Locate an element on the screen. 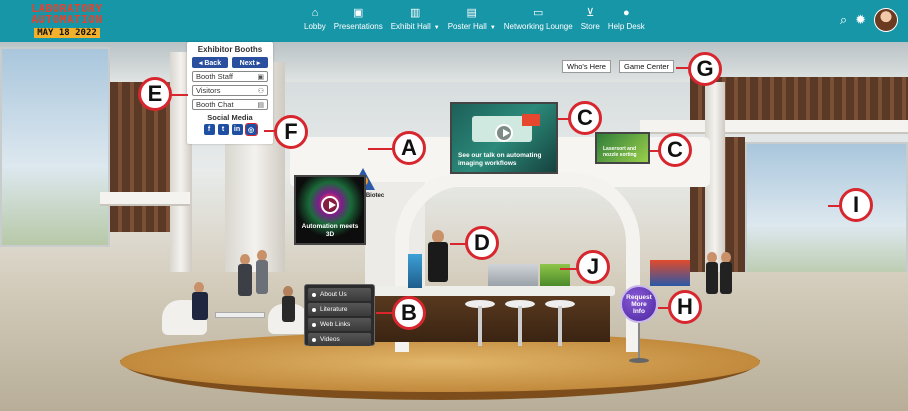 The height and width of the screenshot is (411, 908). menu-item-videos: Videos is located at coordinates (339, 339).